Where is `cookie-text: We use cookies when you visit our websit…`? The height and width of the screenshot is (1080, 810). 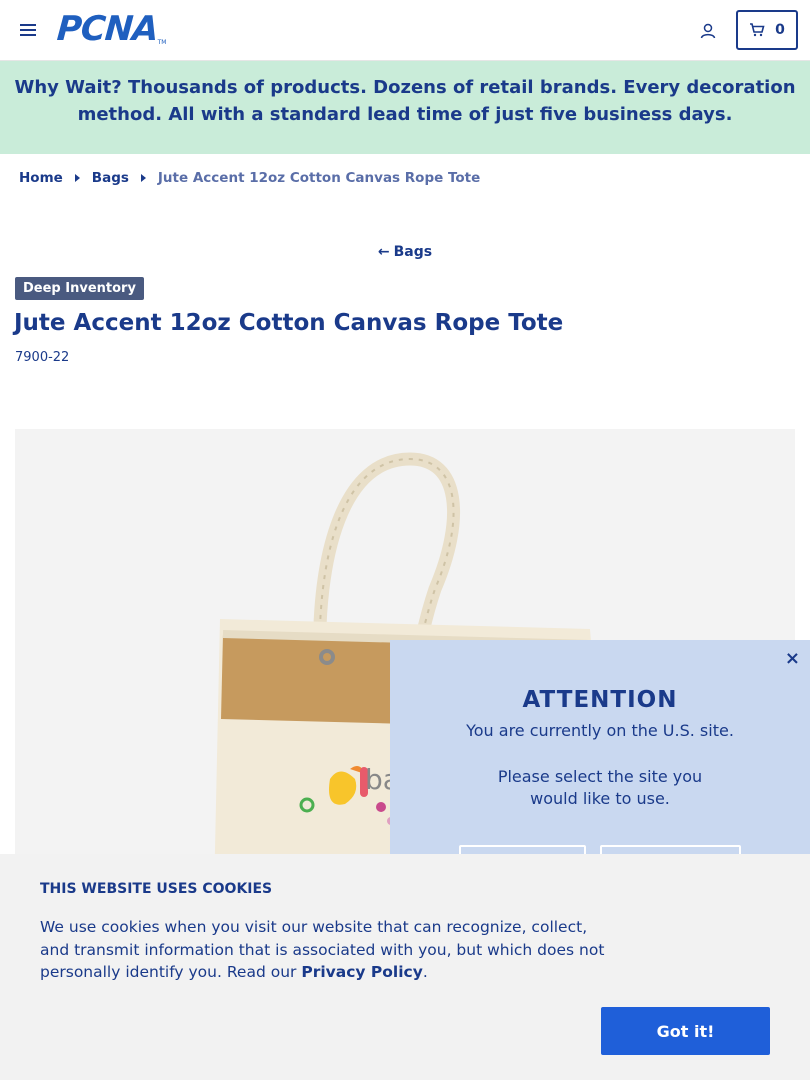 cookie-text: We use cookies when you visit our websit… is located at coordinates (325, 950).